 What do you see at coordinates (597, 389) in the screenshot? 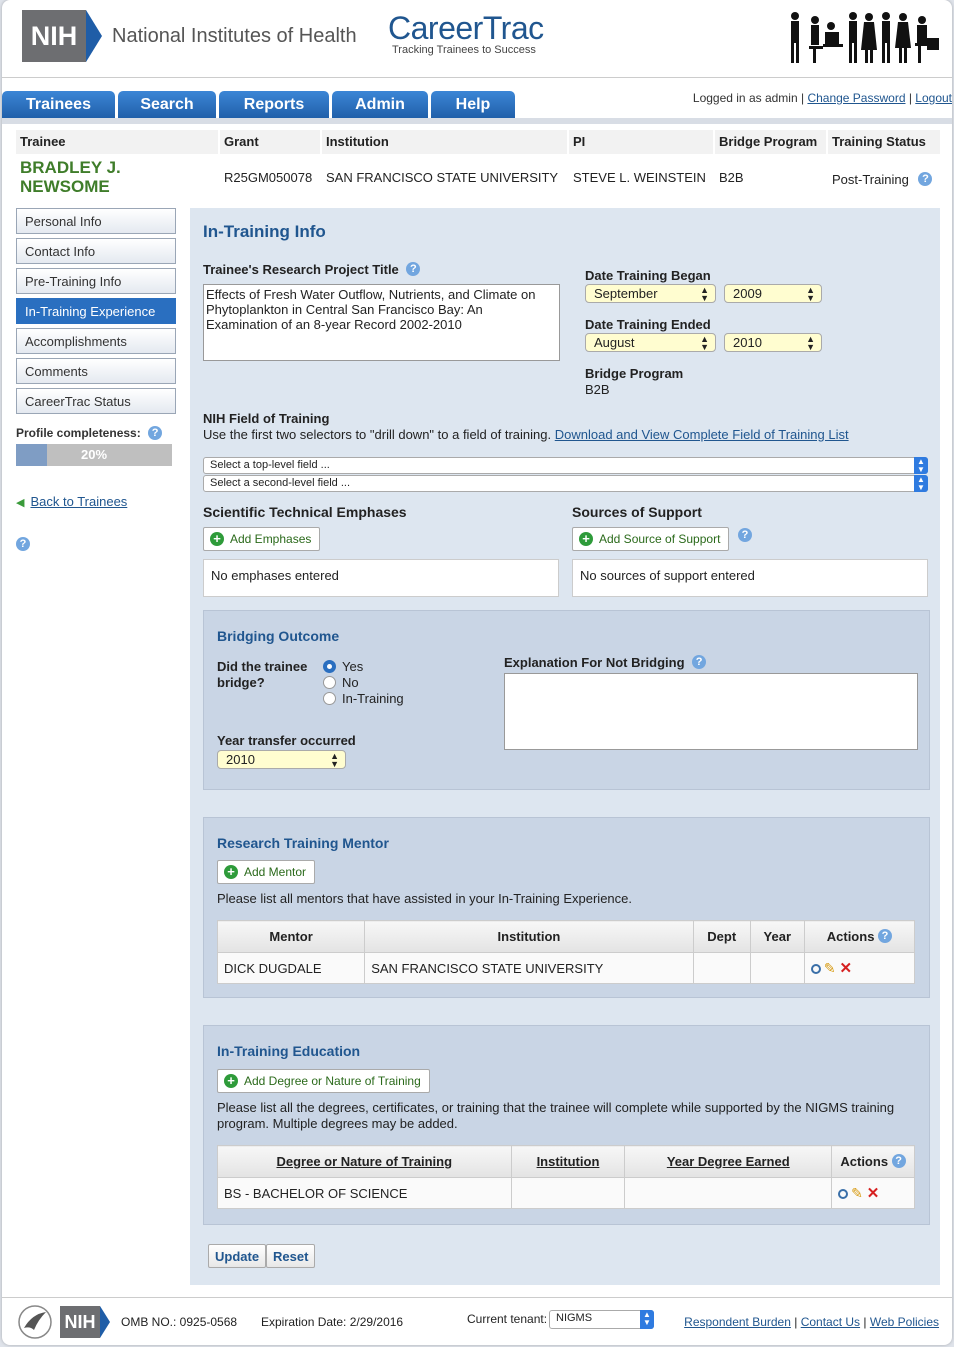
I see `bridge-program-value: B2B` at bounding box center [597, 389].